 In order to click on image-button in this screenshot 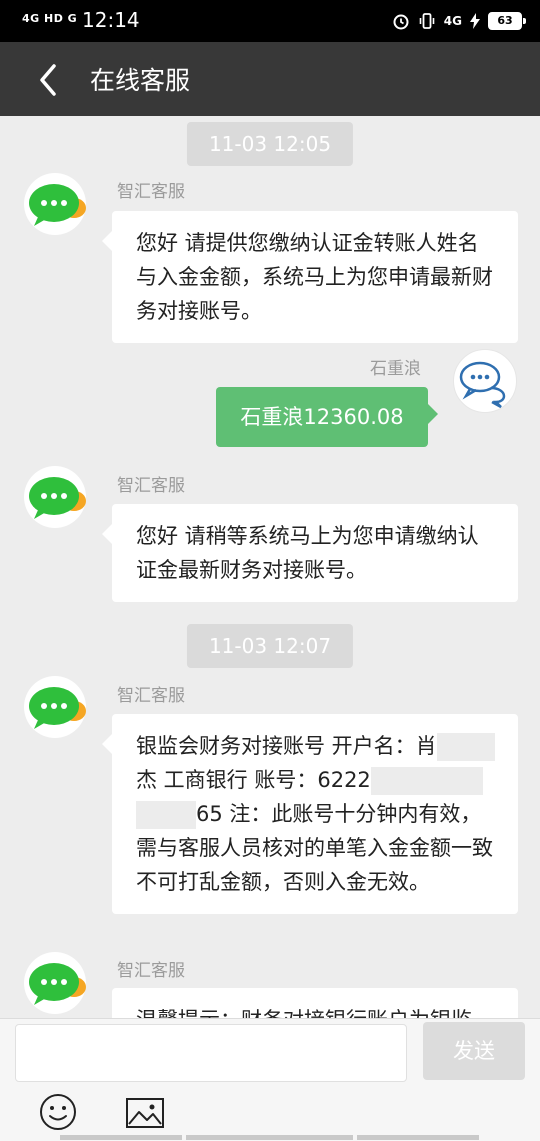, I will do `click(145, 1113)`.